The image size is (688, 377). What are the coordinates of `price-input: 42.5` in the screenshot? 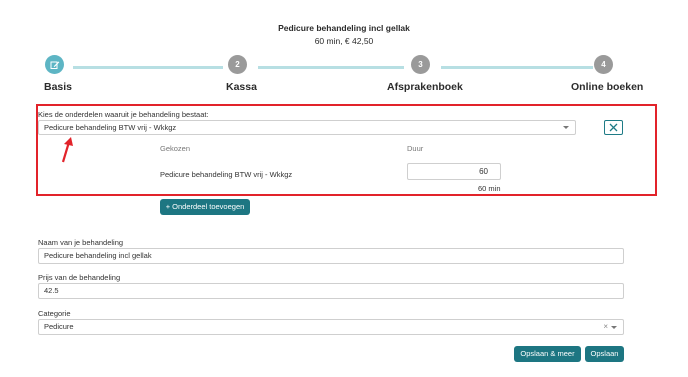 It's located at (331, 291).